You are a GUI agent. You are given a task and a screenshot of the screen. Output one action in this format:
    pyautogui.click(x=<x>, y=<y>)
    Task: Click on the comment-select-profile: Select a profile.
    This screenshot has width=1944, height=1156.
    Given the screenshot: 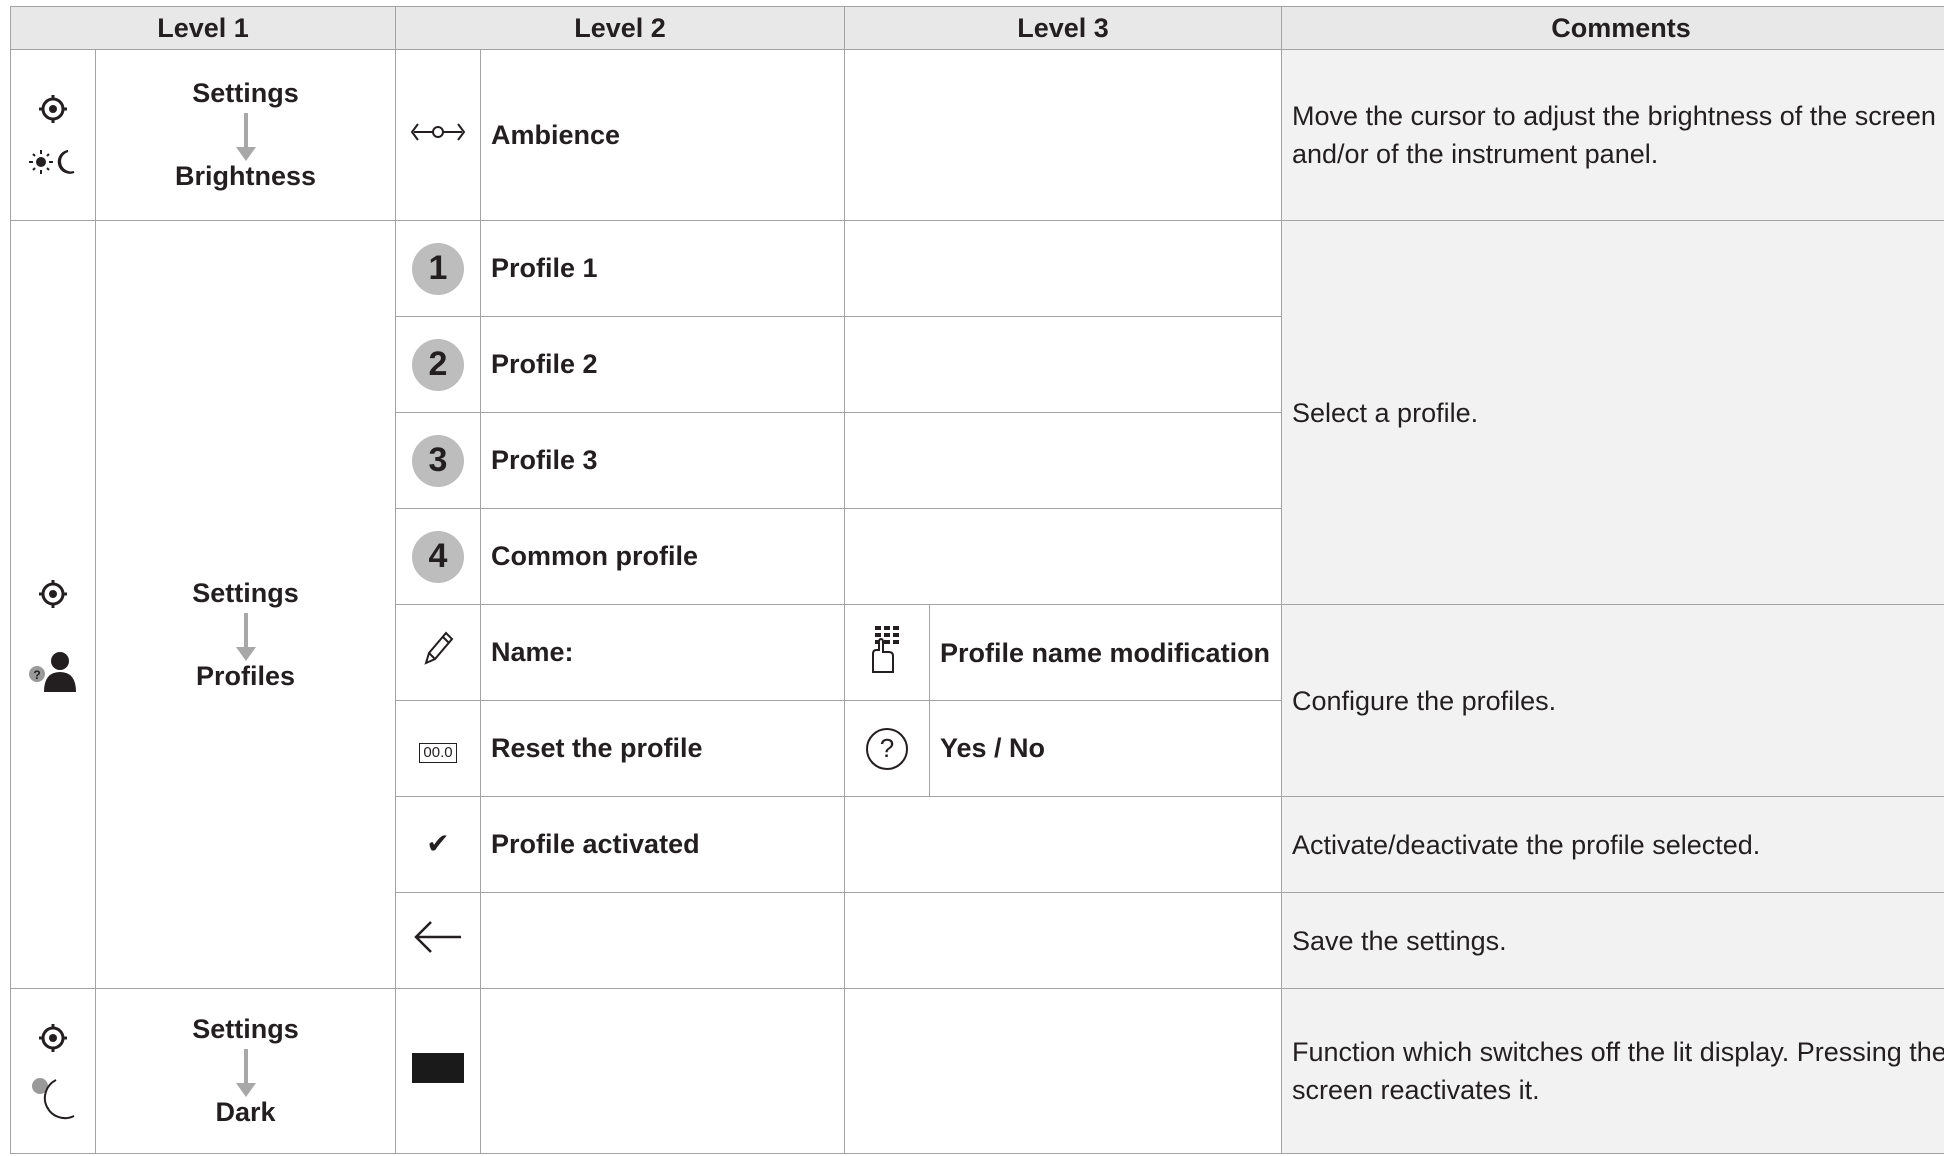 What is the action you would take?
    pyautogui.click(x=1612, y=412)
    